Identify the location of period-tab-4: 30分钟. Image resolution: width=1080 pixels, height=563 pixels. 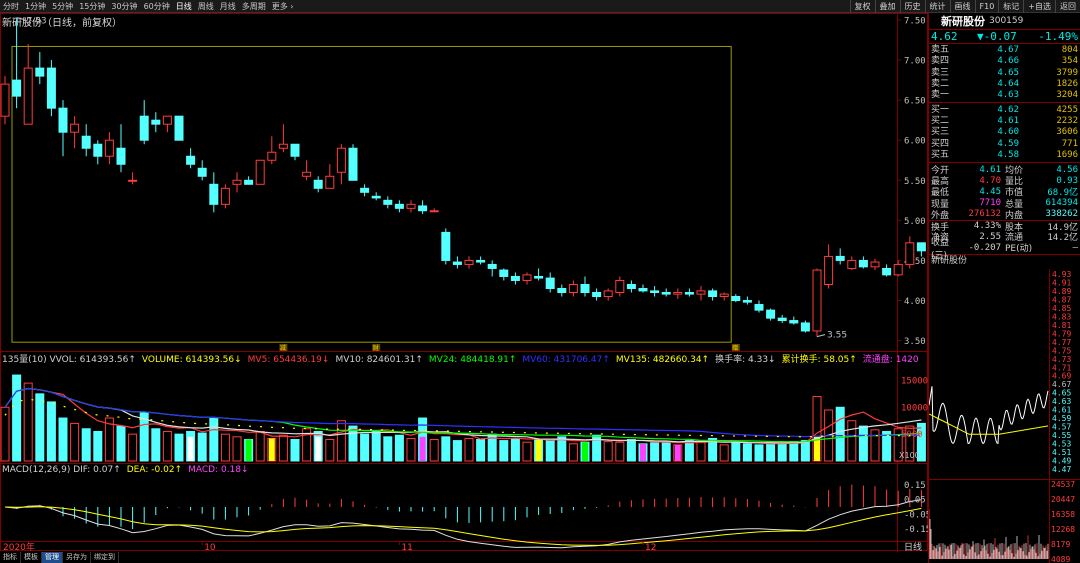
(124, 6).